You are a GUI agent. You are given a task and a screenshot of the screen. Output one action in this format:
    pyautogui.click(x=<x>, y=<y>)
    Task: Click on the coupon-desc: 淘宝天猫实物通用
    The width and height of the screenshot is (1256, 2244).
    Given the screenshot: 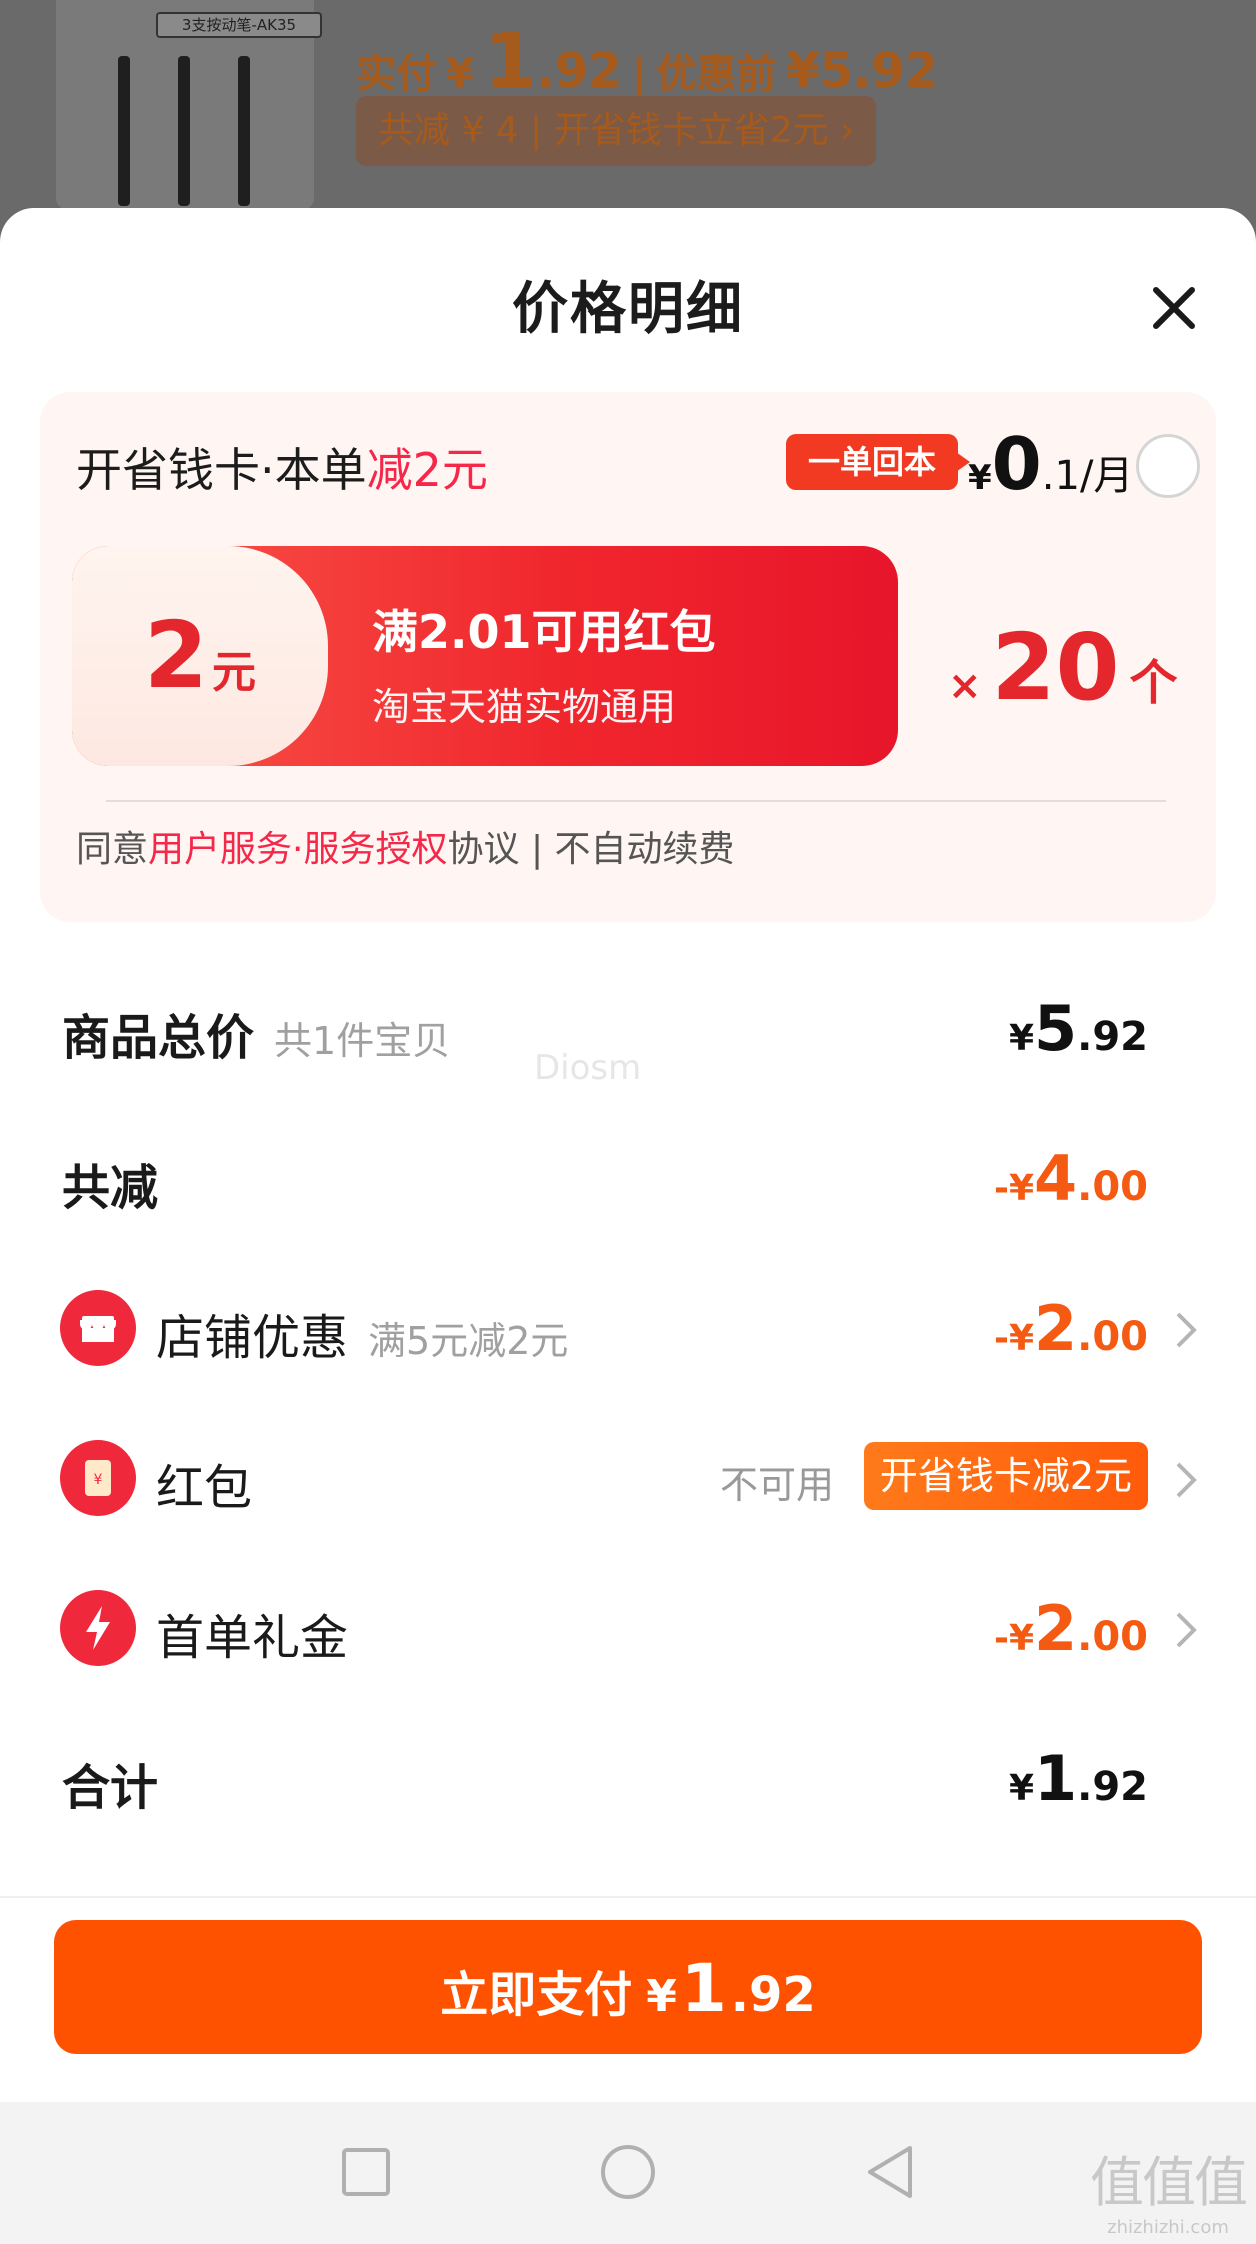 What is the action you would take?
    pyautogui.click(x=524, y=707)
    